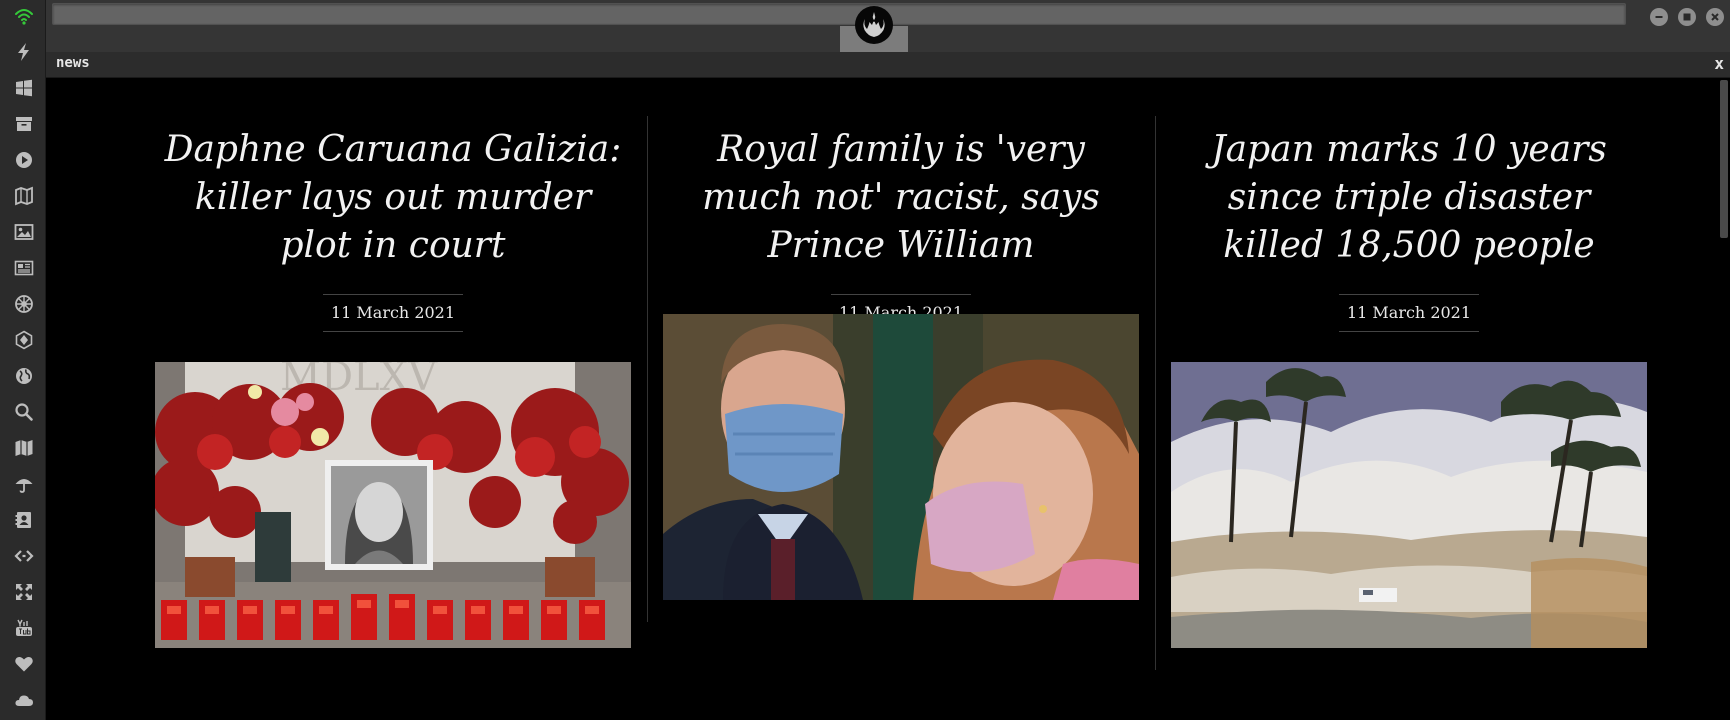  Describe the element at coordinates (73, 63) in the screenshot. I see `panel-title: news` at that location.